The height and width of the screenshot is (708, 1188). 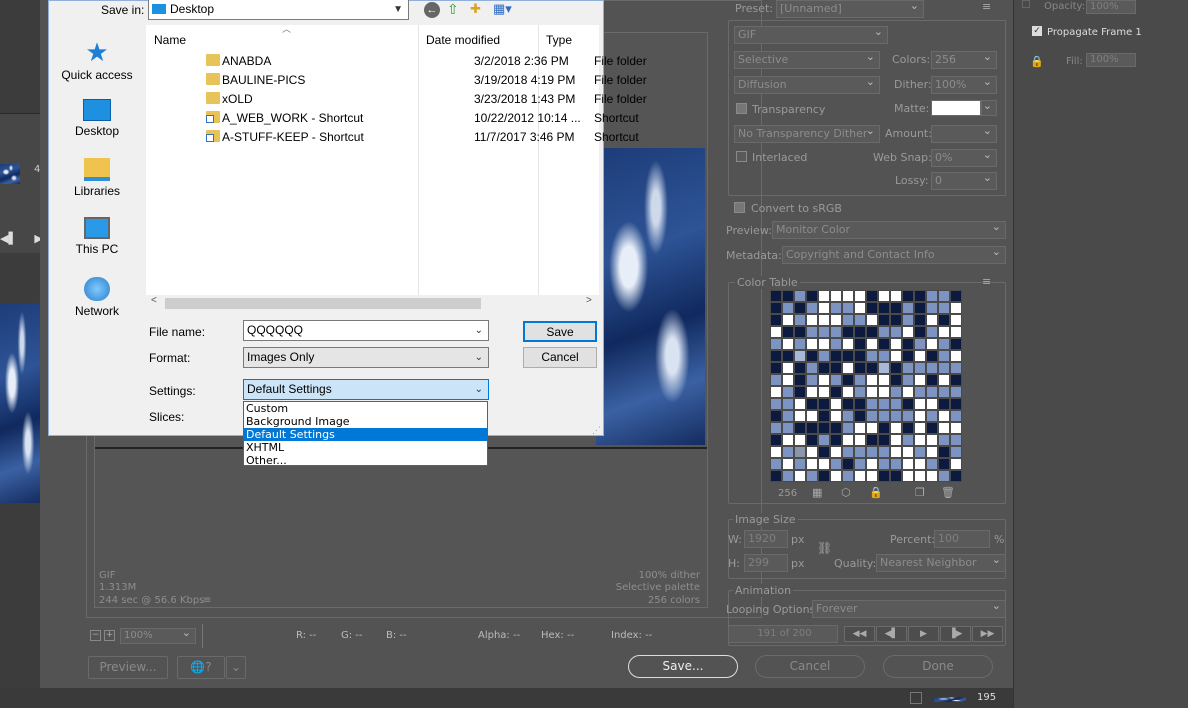 What do you see at coordinates (10, 174) in the screenshot?
I see `frame-thumbnail` at bounding box center [10, 174].